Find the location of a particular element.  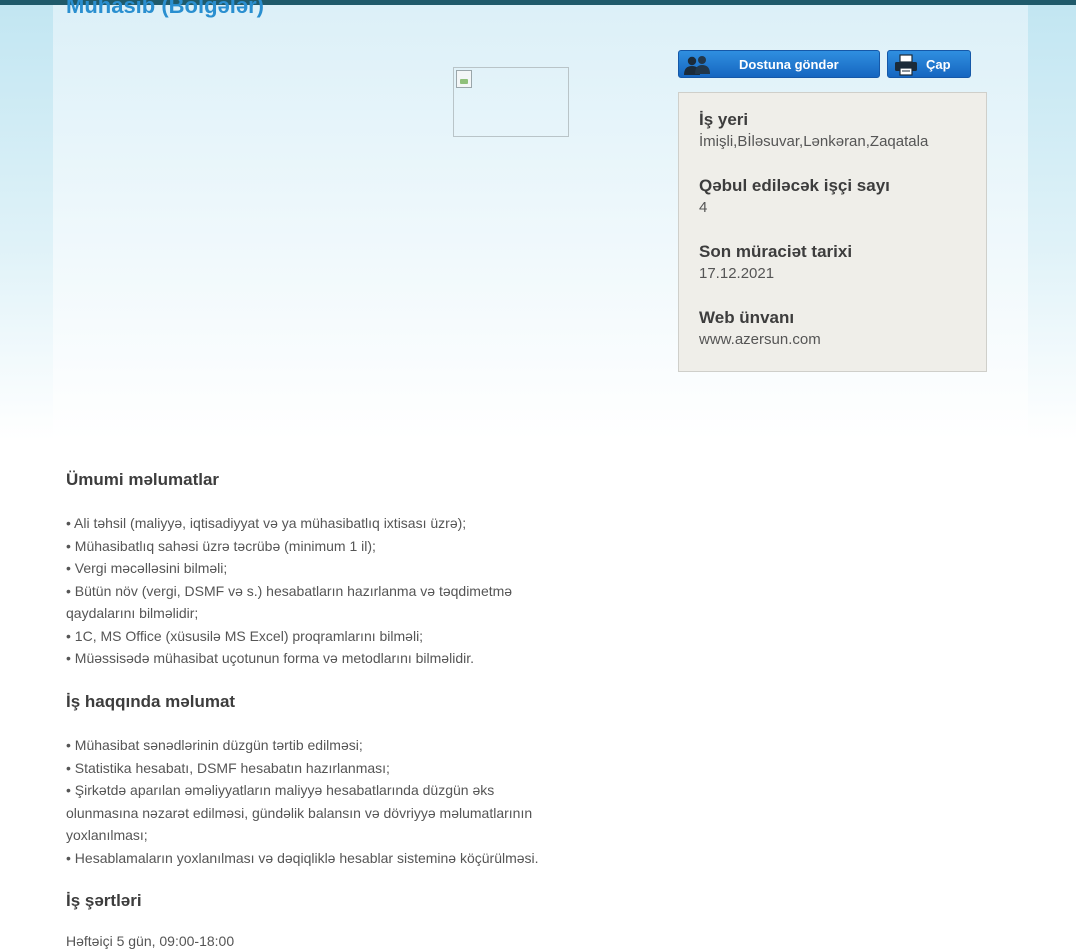

general-info-heading: Ümumi məlumatlar is located at coordinates (143, 479).